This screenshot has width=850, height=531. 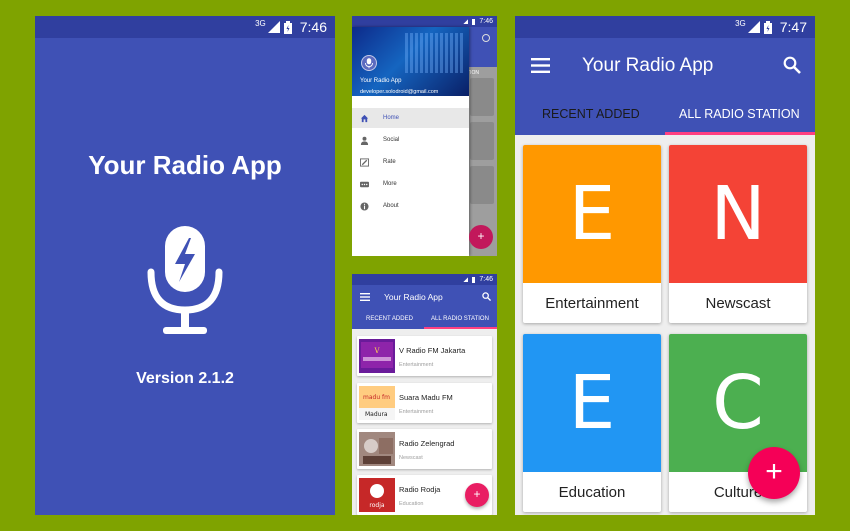 I want to click on category-card-education: E Education, so click(x=592, y=423).